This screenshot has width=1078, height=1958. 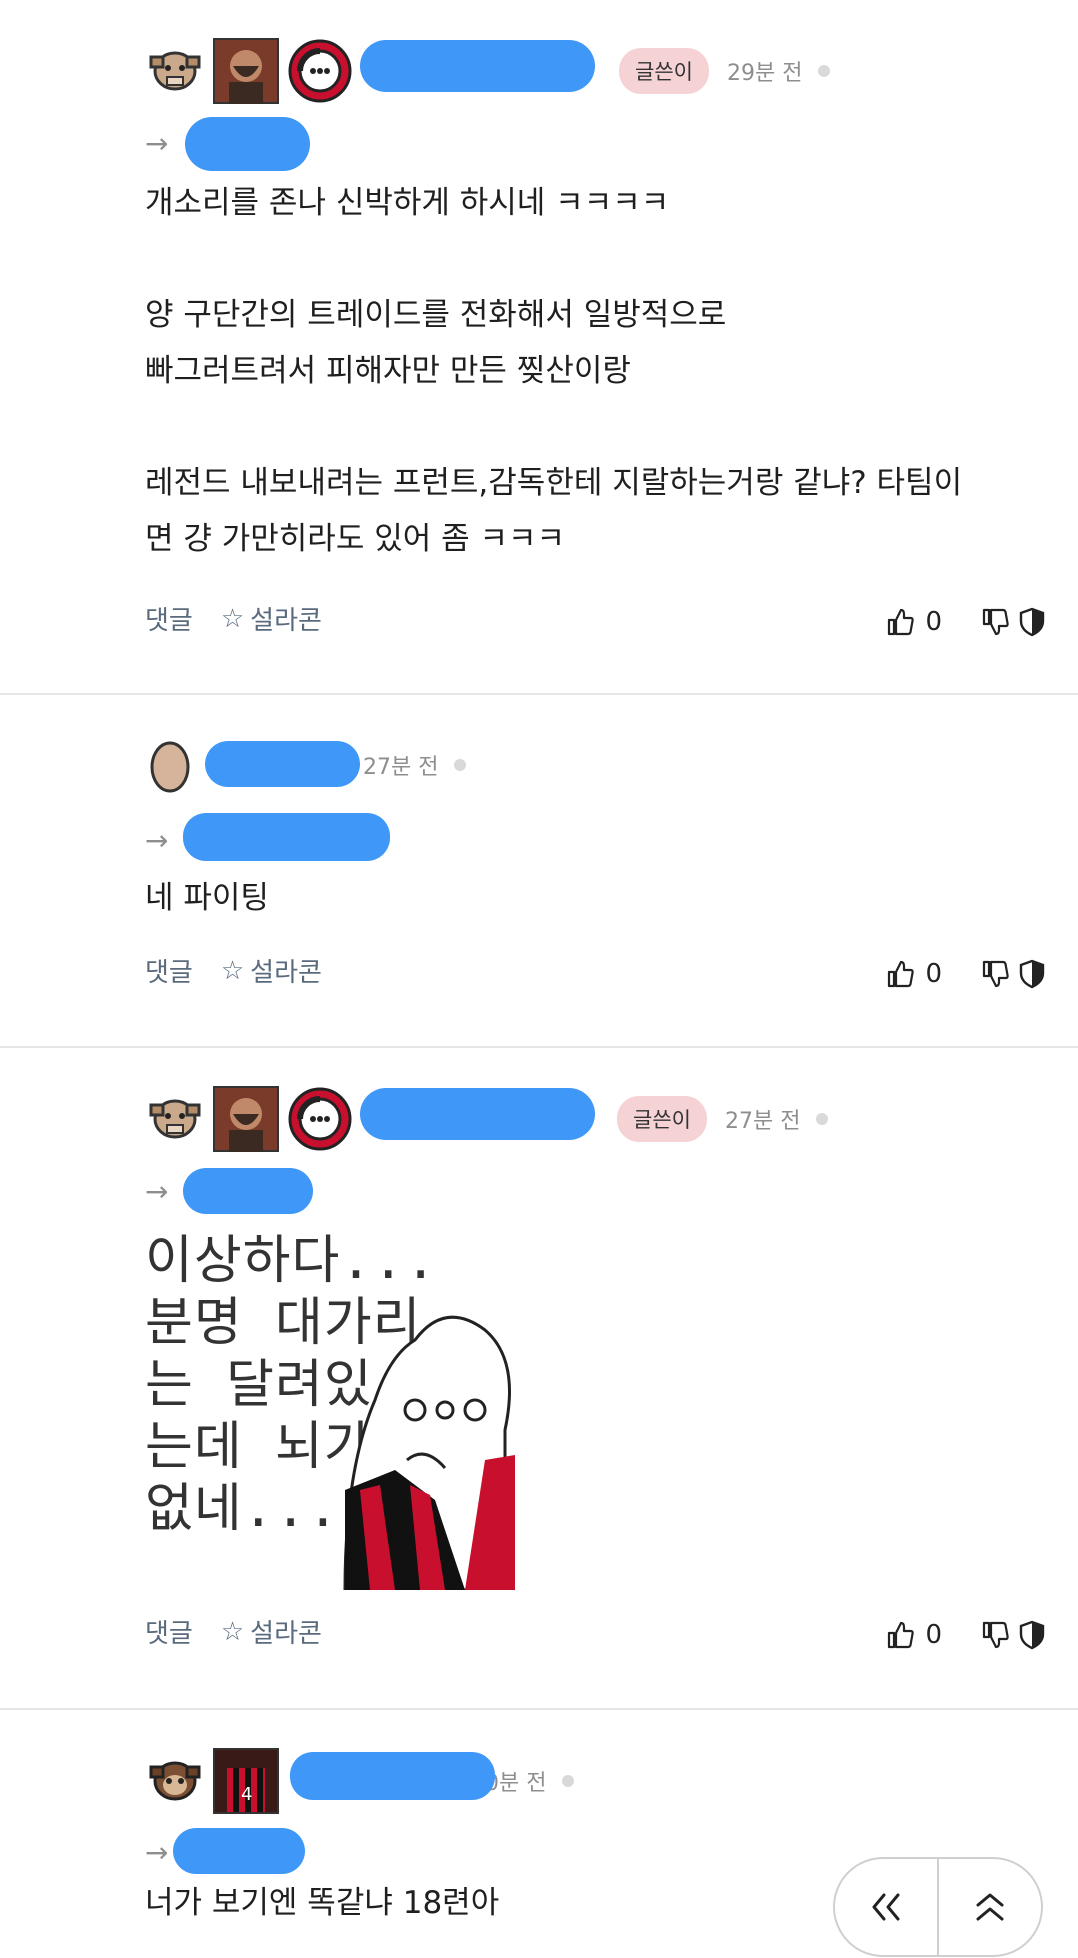 I want to click on svg-text: 4, so click(x=246, y=1794).